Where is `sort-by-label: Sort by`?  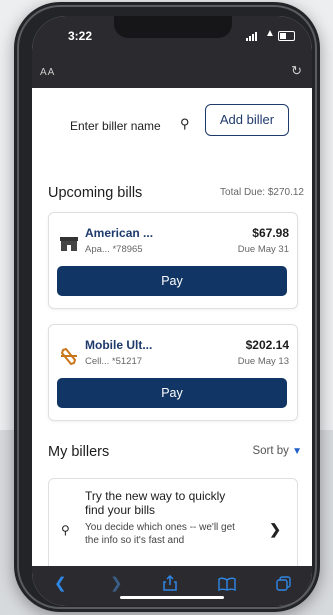 sort-by-label: Sort by is located at coordinates (270, 451).